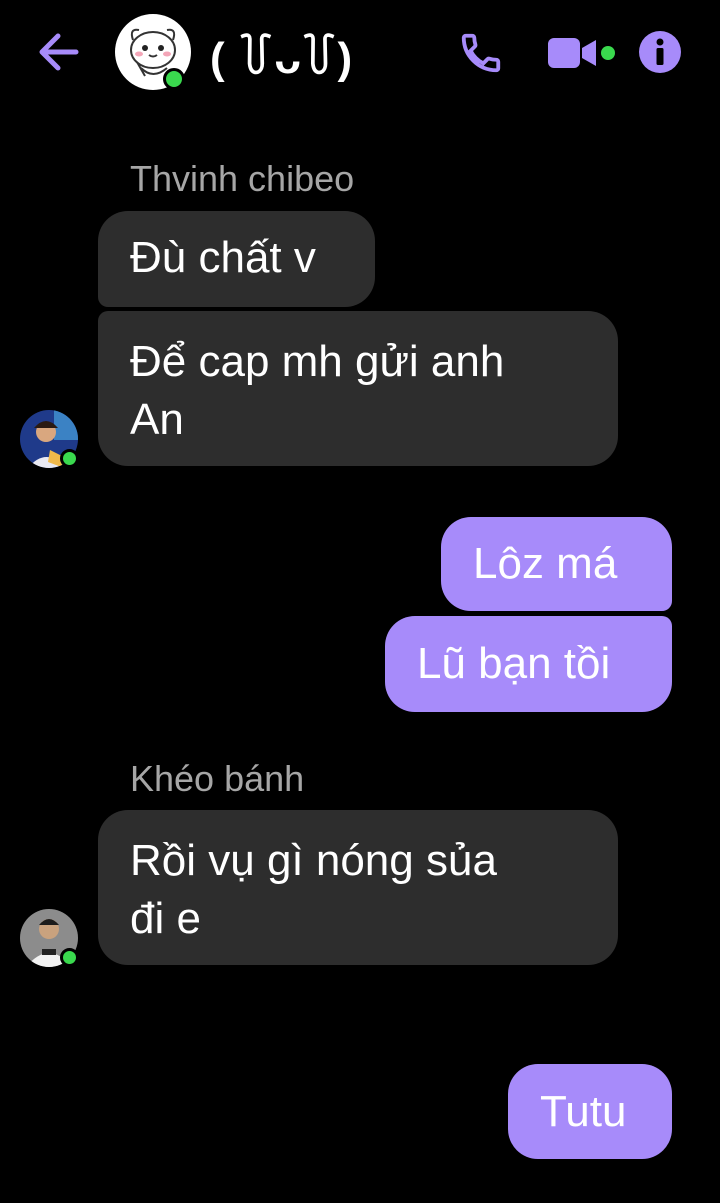 The height and width of the screenshot is (1203, 720). I want to click on info-button, so click(660, 52).